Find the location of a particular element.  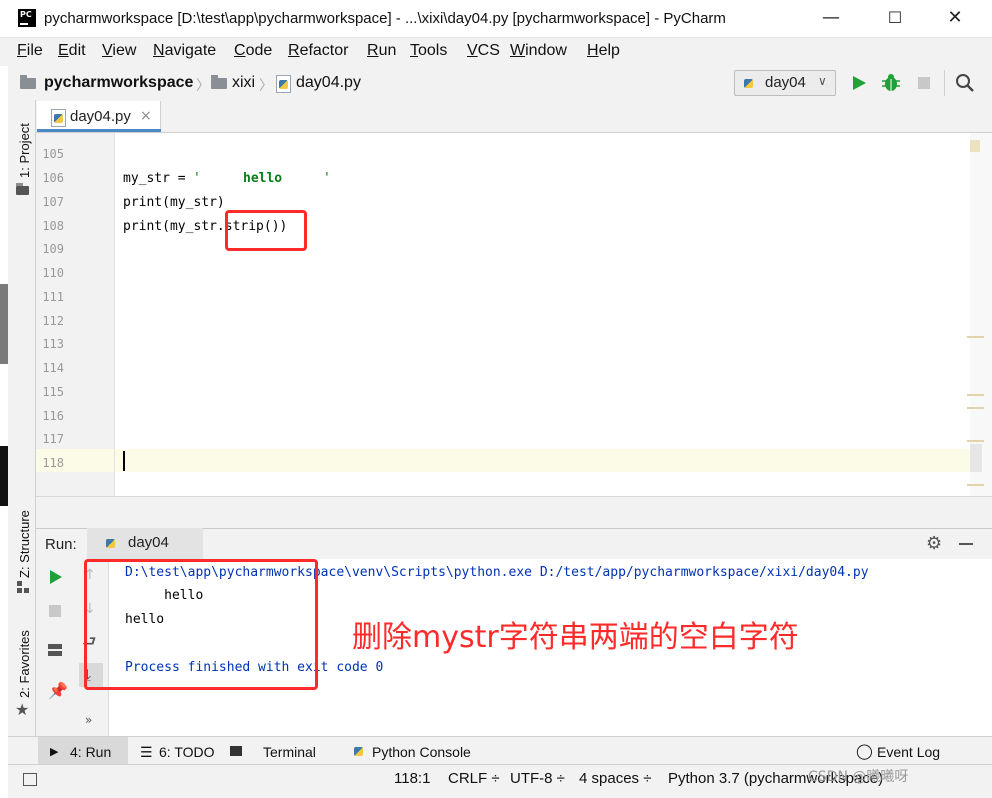

run-tool-icon: ▶ is located at coordinates (54, 752).